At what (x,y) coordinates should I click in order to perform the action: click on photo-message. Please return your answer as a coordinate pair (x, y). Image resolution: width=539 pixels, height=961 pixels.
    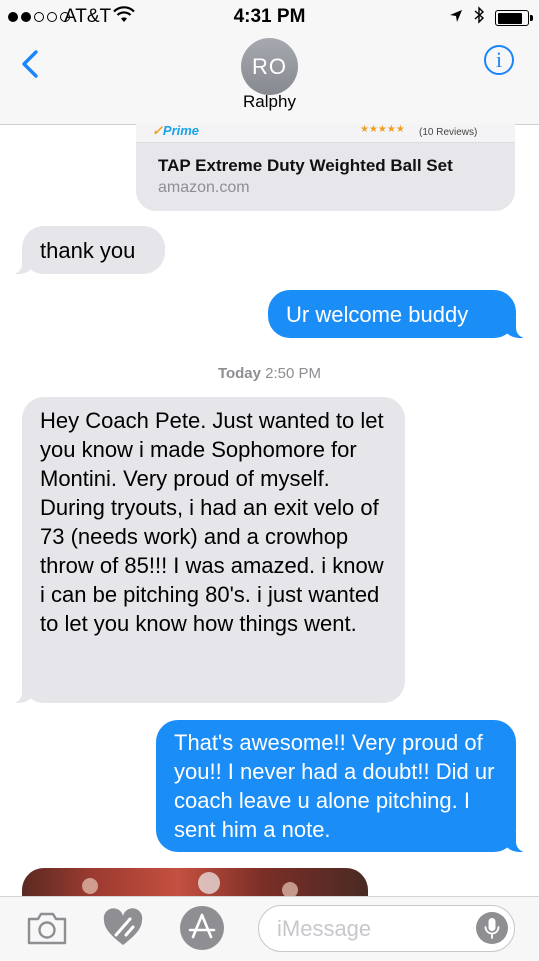
    Looking at the image, I should click on (195, 882).